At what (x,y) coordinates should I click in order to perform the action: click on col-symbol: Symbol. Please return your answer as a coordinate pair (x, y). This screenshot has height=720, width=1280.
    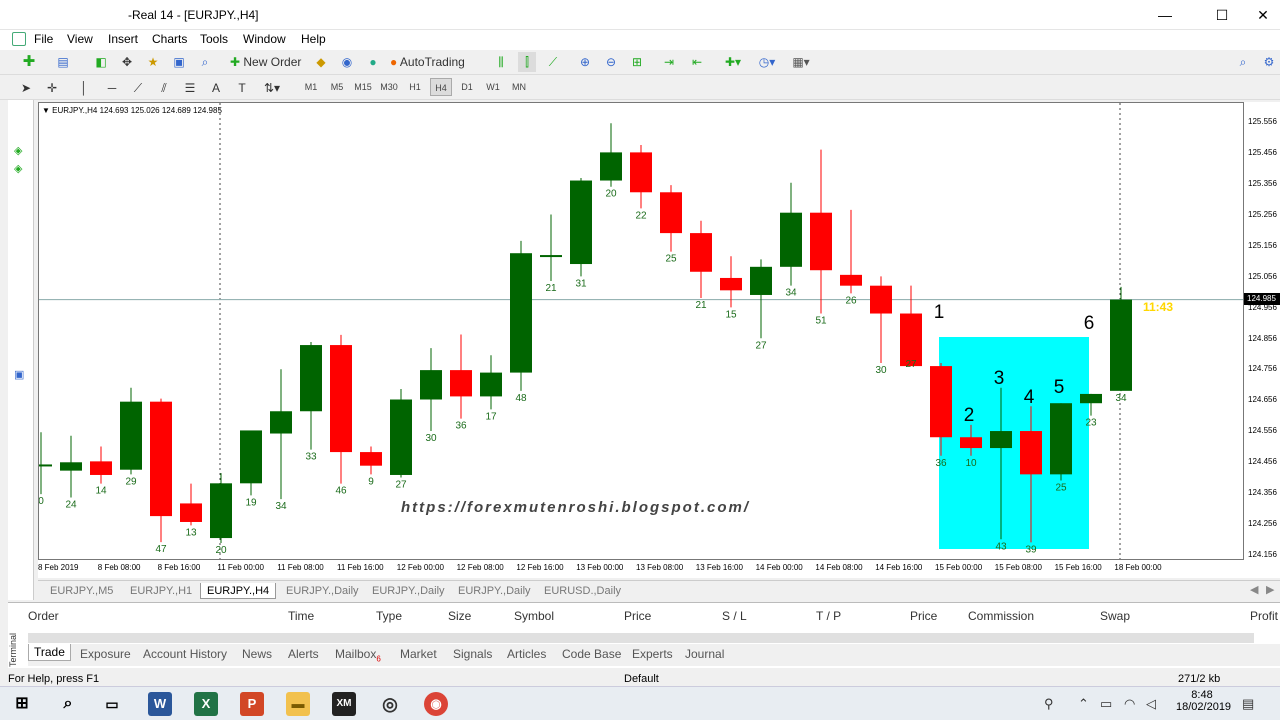
    Looking at the image, I should click on (534, 616).